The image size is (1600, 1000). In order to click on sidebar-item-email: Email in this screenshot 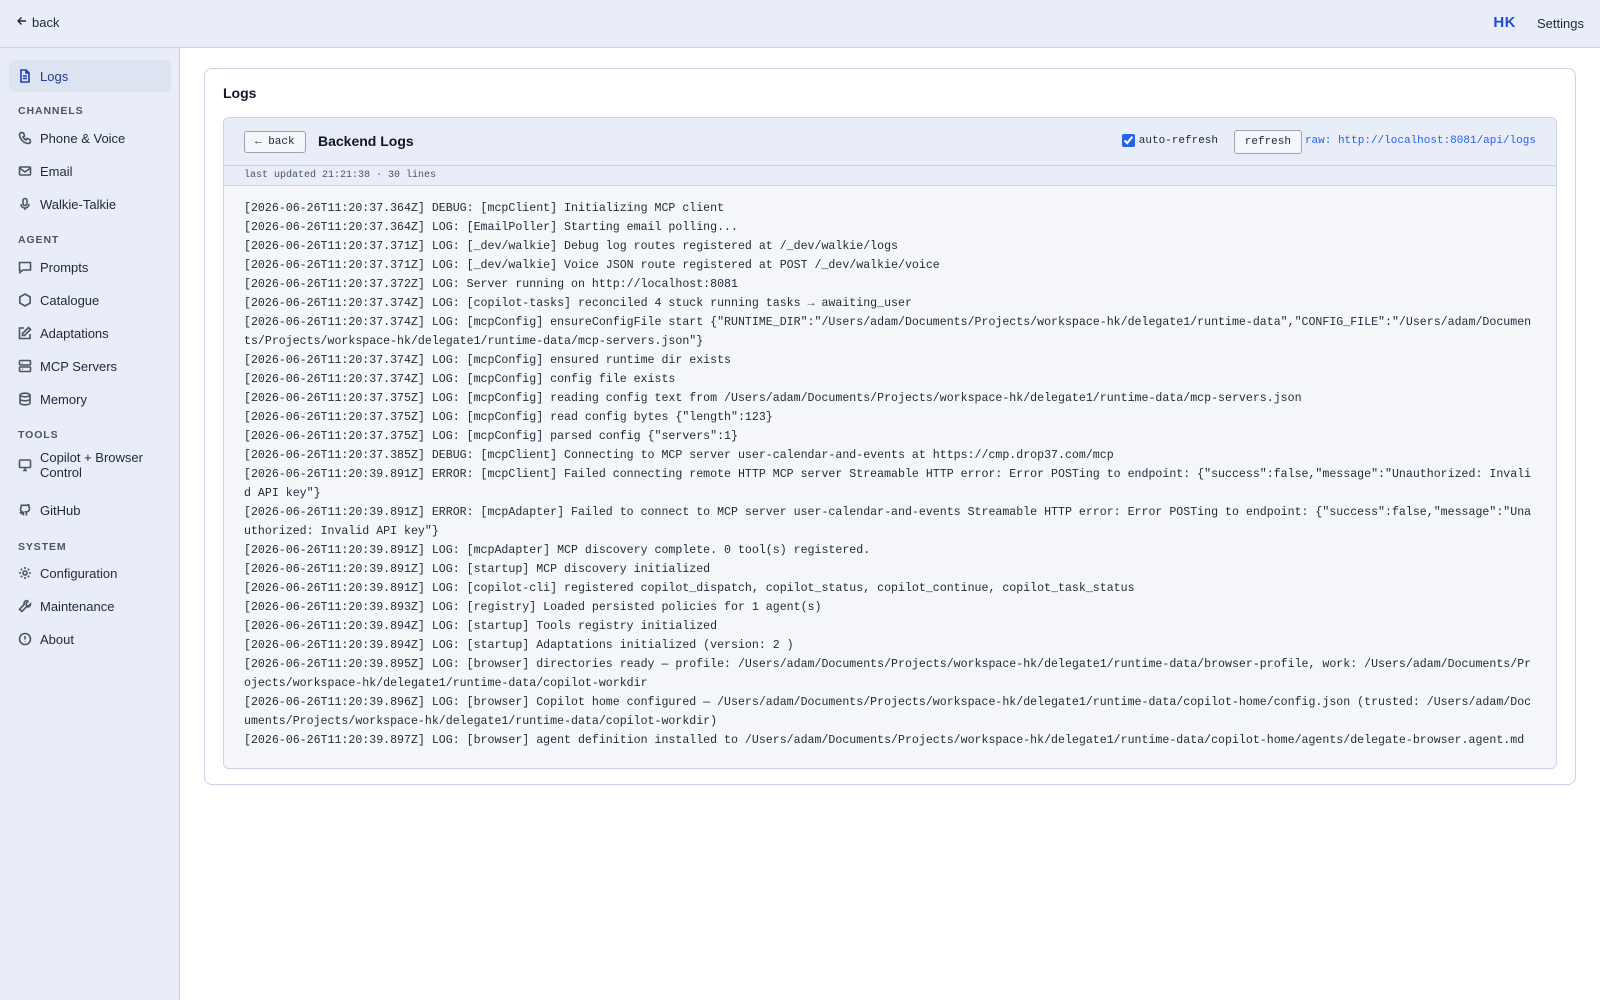, I will do `click(90, 171)`.